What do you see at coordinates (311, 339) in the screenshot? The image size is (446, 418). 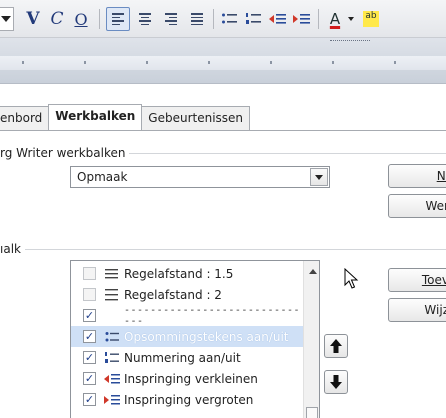 I see `list-scrollbar` at bounding box center [311, 339].